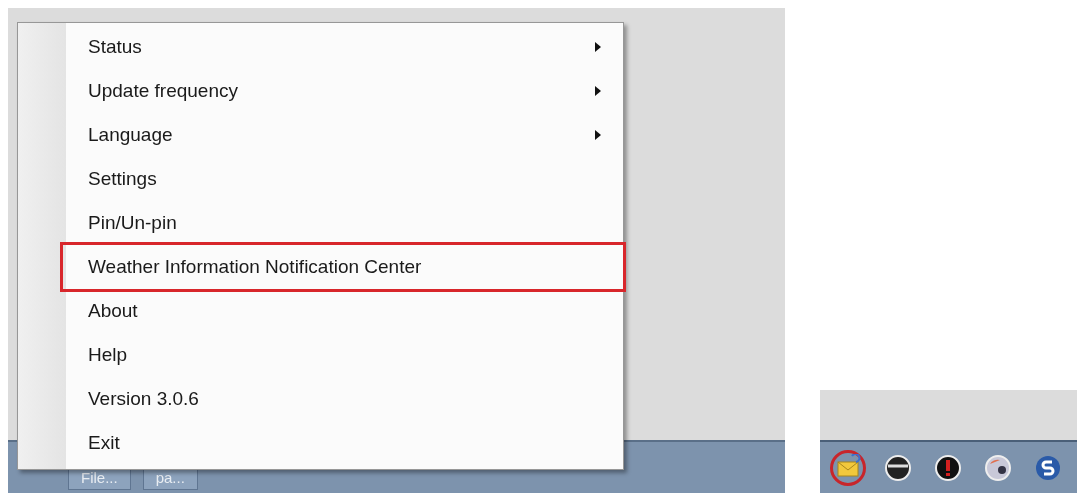 Image resolution: width=1077 pixels, height=493 pixels. What do you see at coordinates (344, 179) in the screenshot?
I see `menu-item: Settings` at bounding box center [344, 179].